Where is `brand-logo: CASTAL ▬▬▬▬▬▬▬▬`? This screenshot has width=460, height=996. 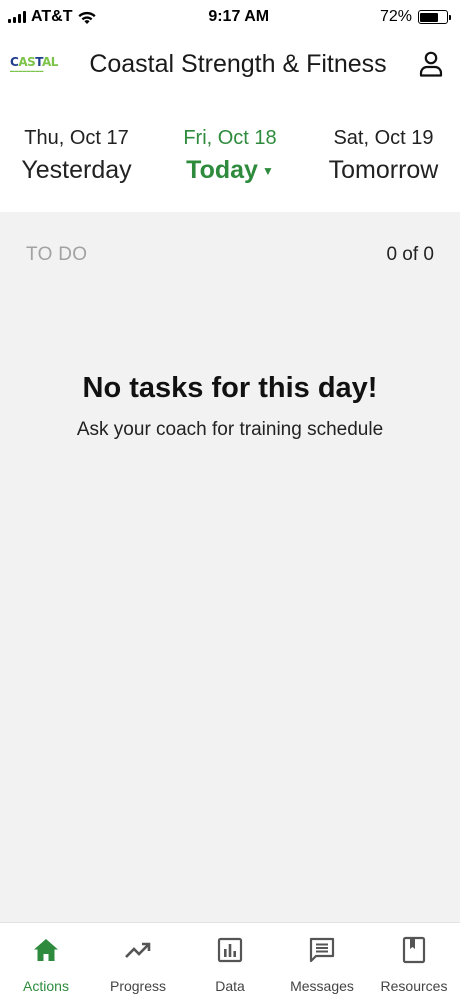 brand-logo: CASTAL ▬▬▬▬▬▬▬▬ is located at coordinates (38, 64).